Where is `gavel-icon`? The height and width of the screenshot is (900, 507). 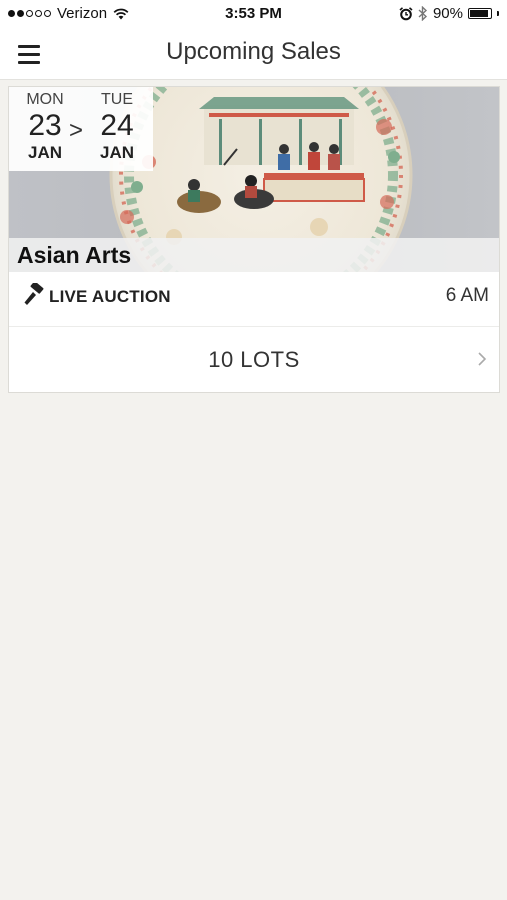 gavel-icon is located at coordinates (34, 294).